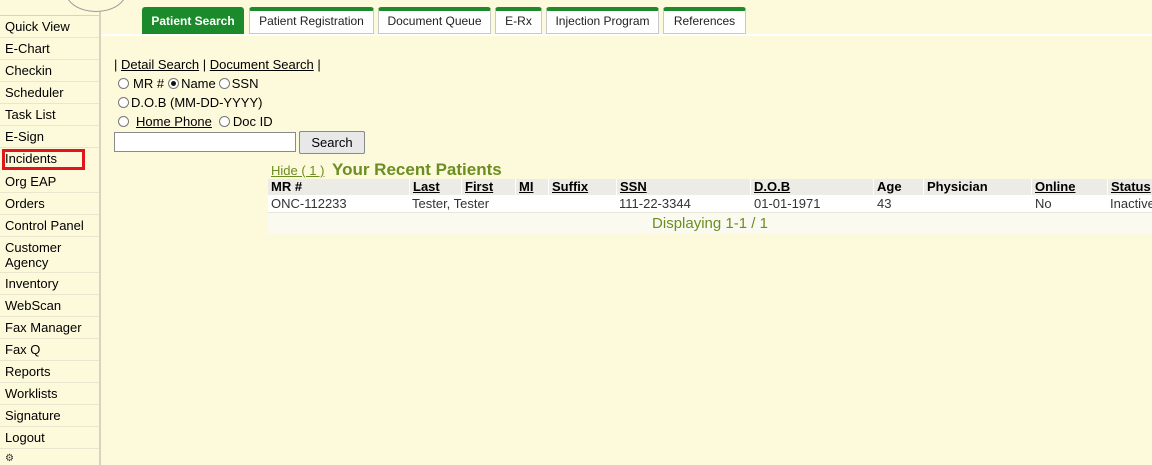 Image resolution: width=1152 pixels, height=465 pixels. What do you see at coordinates (1069, 187) in the screenshot?
I see `col-online: Online` at bounding box center [1069, 187].